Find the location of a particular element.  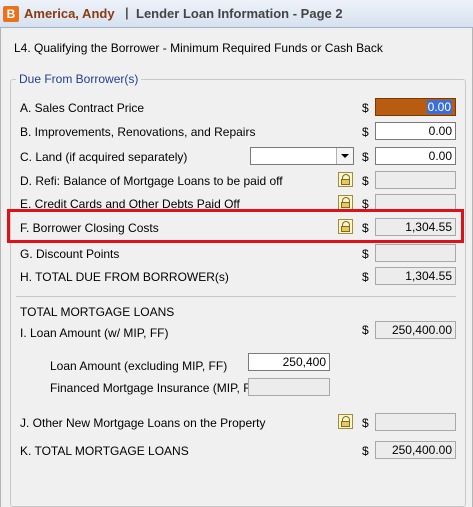

loan-amount-field: 250,400.00 is located at coordinates (415, 330).